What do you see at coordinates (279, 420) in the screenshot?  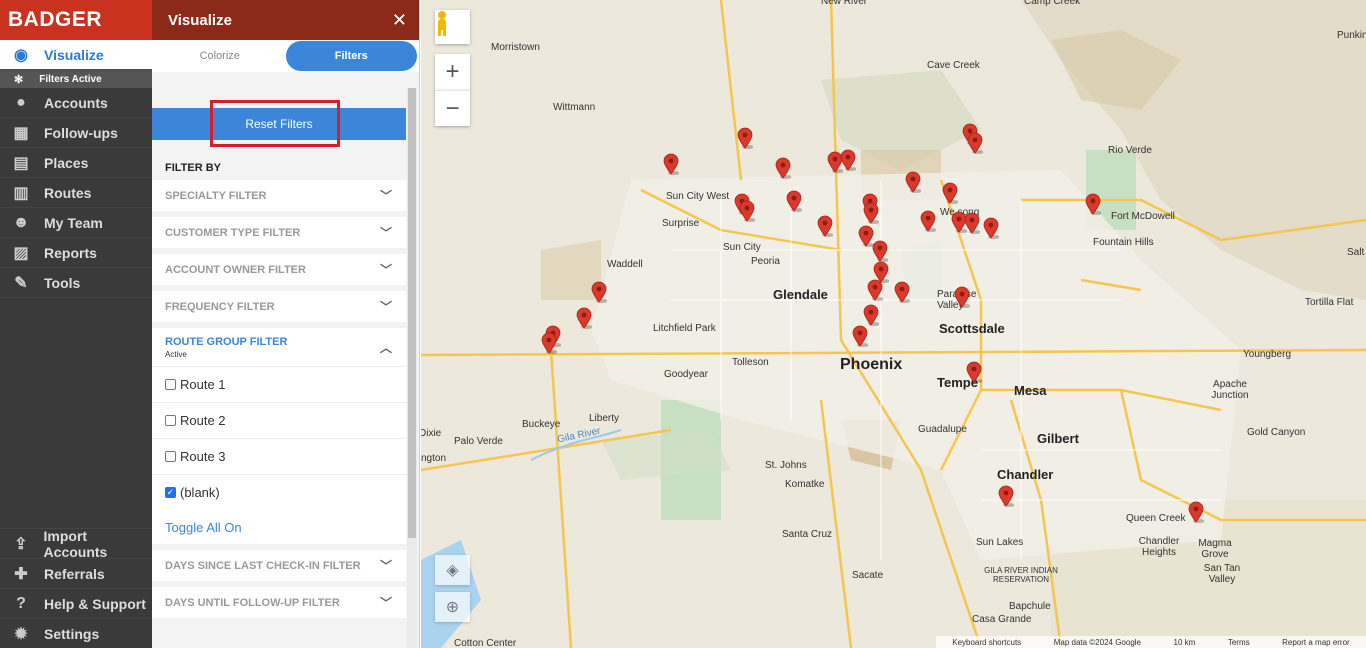 I see `route-option: Route 2` at bounding box center [279, 420].